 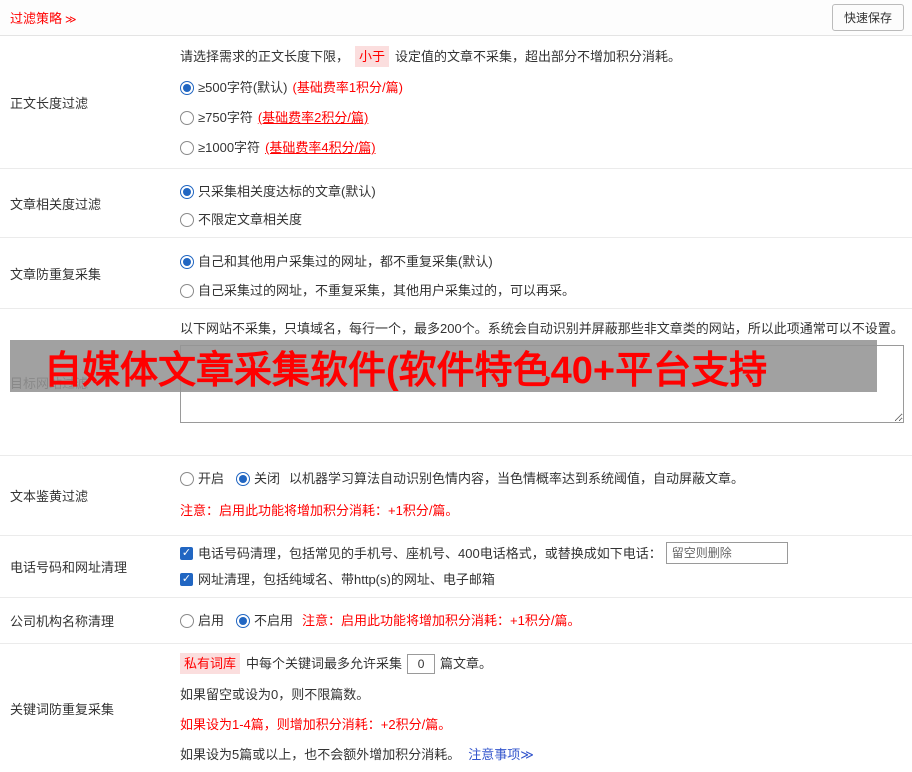 What do you see at coordinates (421, 663) in the screenshot?
I see `keyword-count-input` at bounding box center [421, 663].